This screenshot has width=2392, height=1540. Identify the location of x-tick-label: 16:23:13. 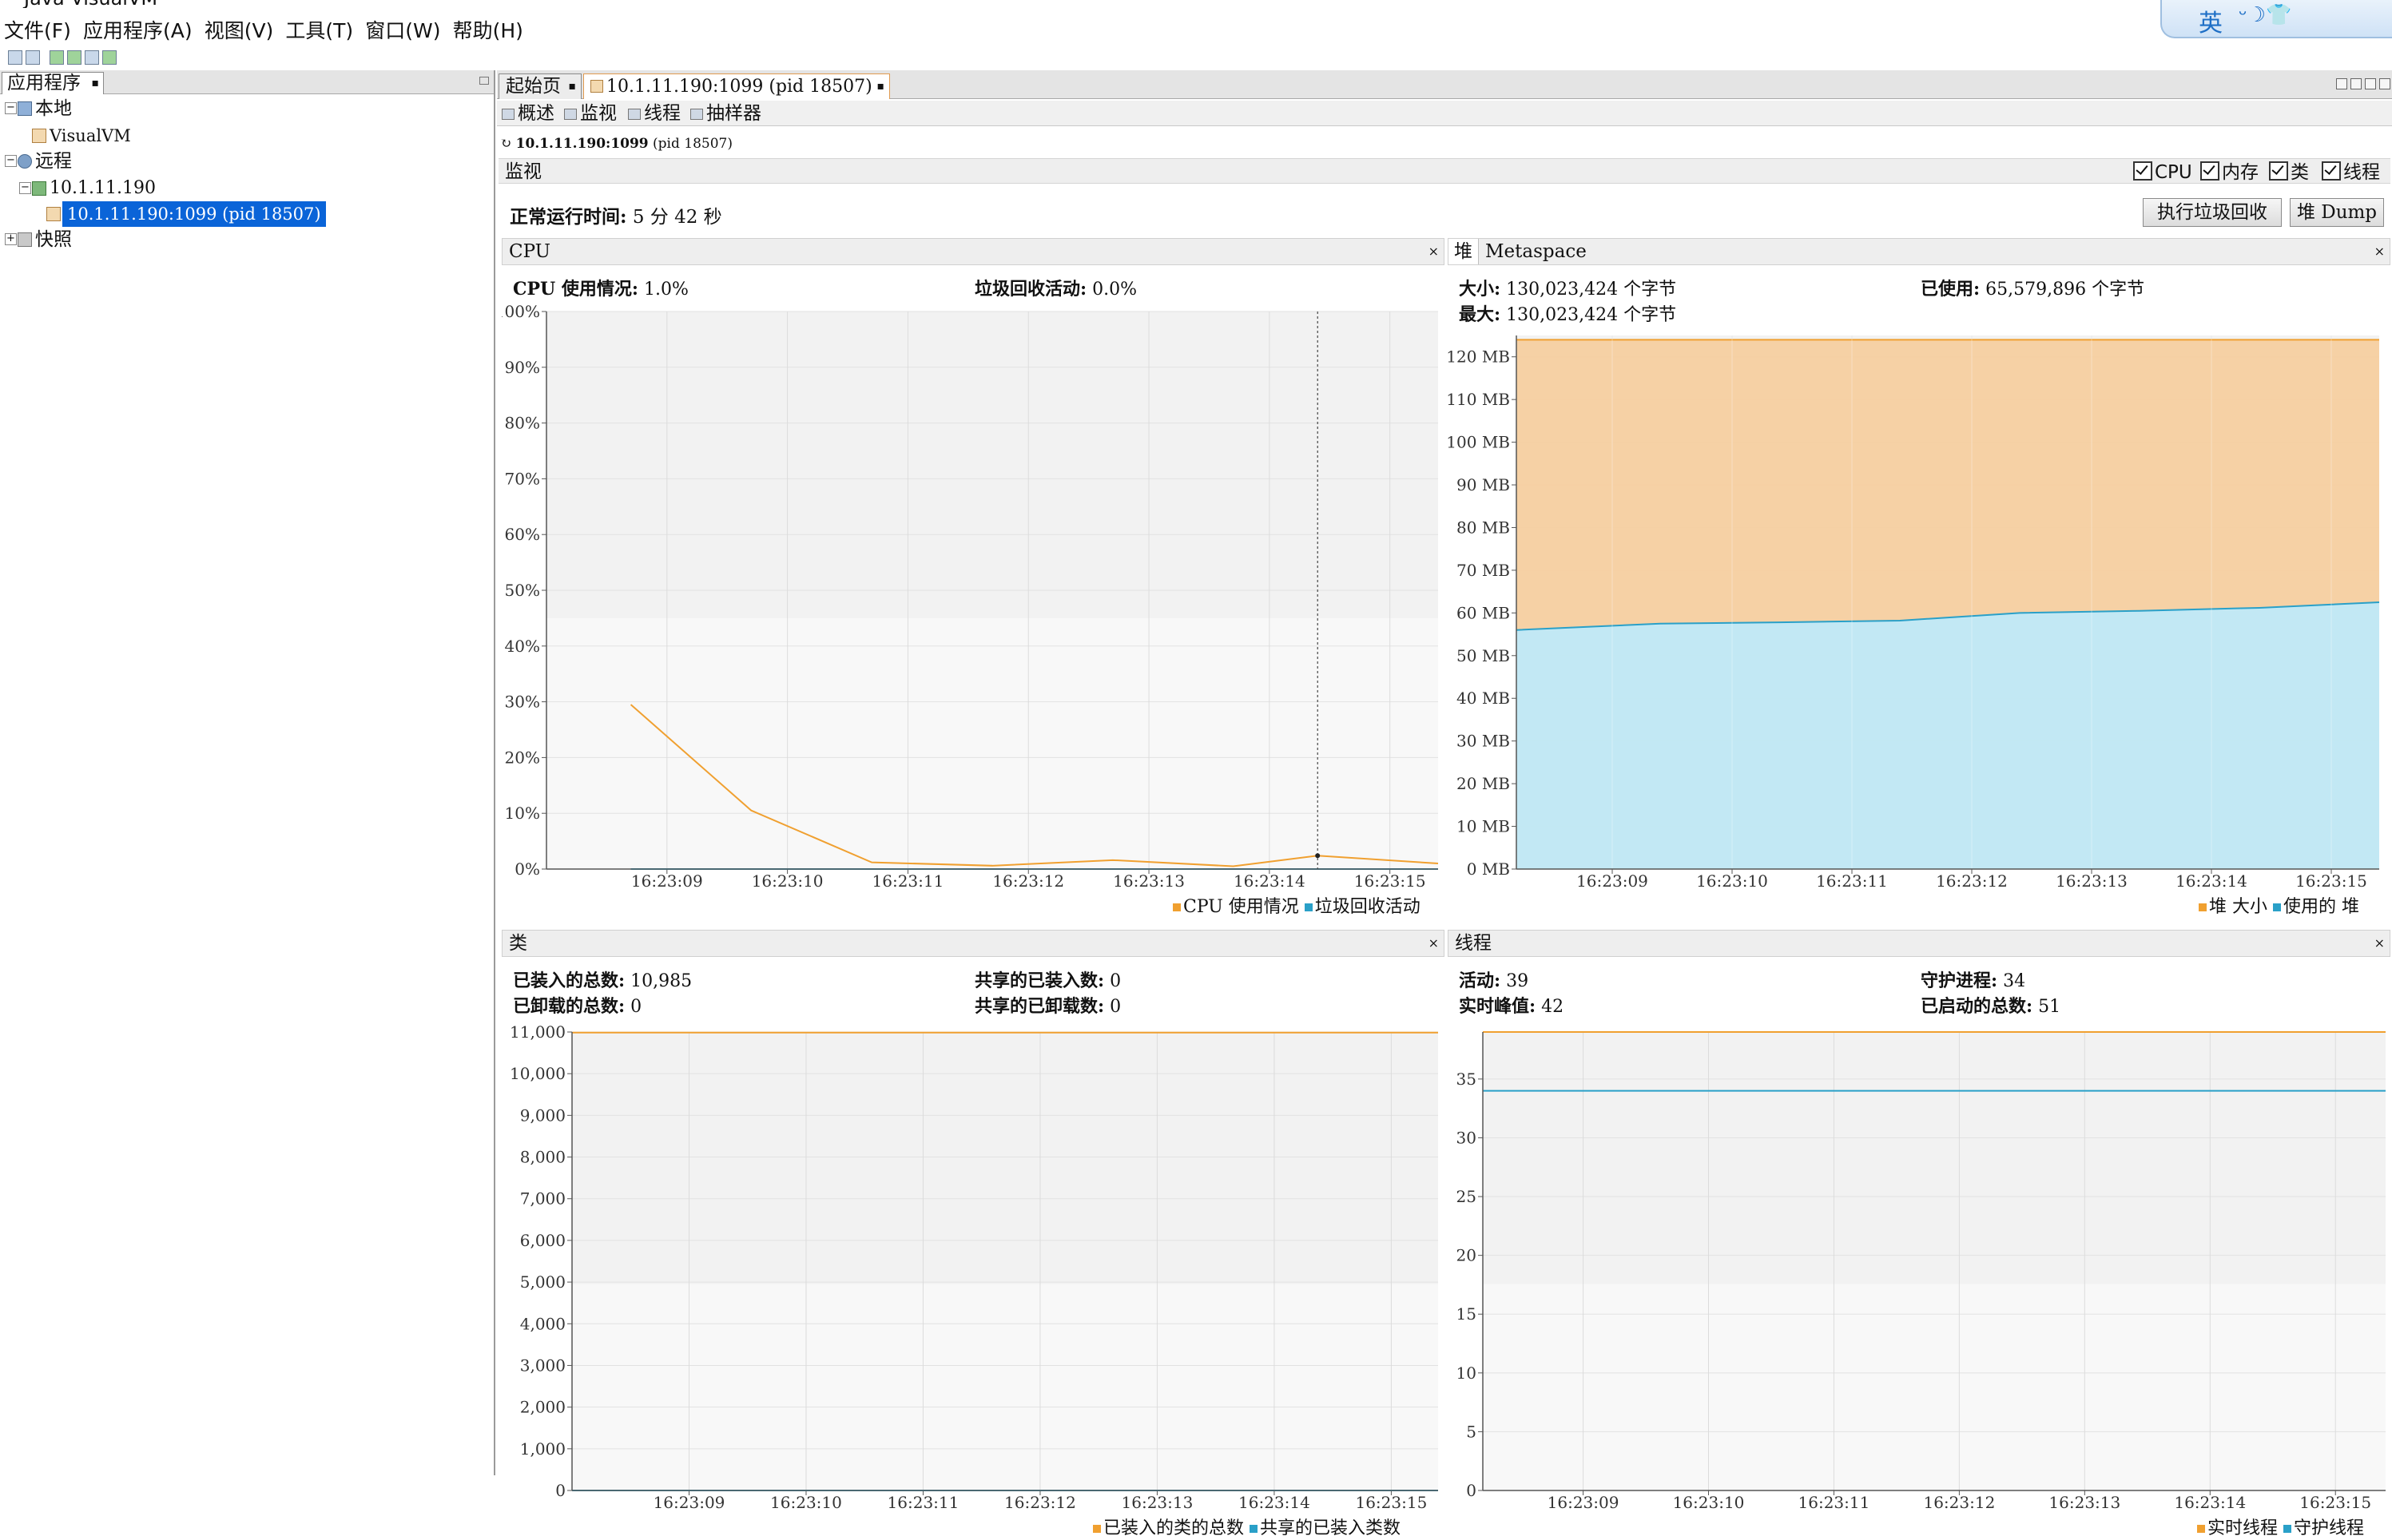
(1149, 881).